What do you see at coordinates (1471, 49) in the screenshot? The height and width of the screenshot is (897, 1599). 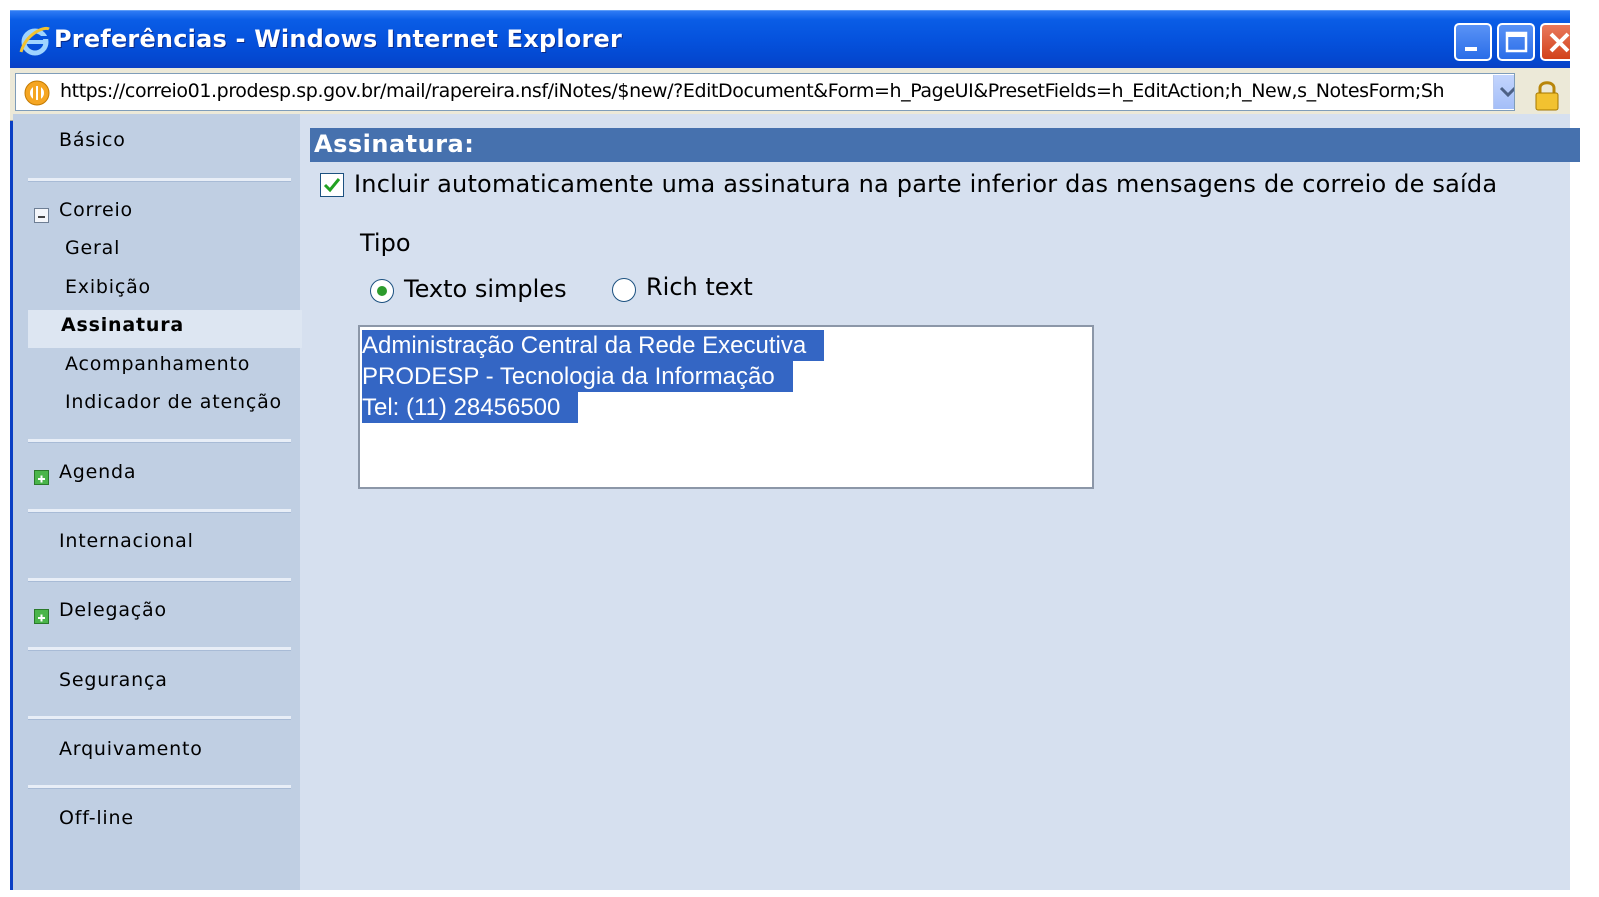 I see `minimize-icon` at bounding box center [1471, 49].